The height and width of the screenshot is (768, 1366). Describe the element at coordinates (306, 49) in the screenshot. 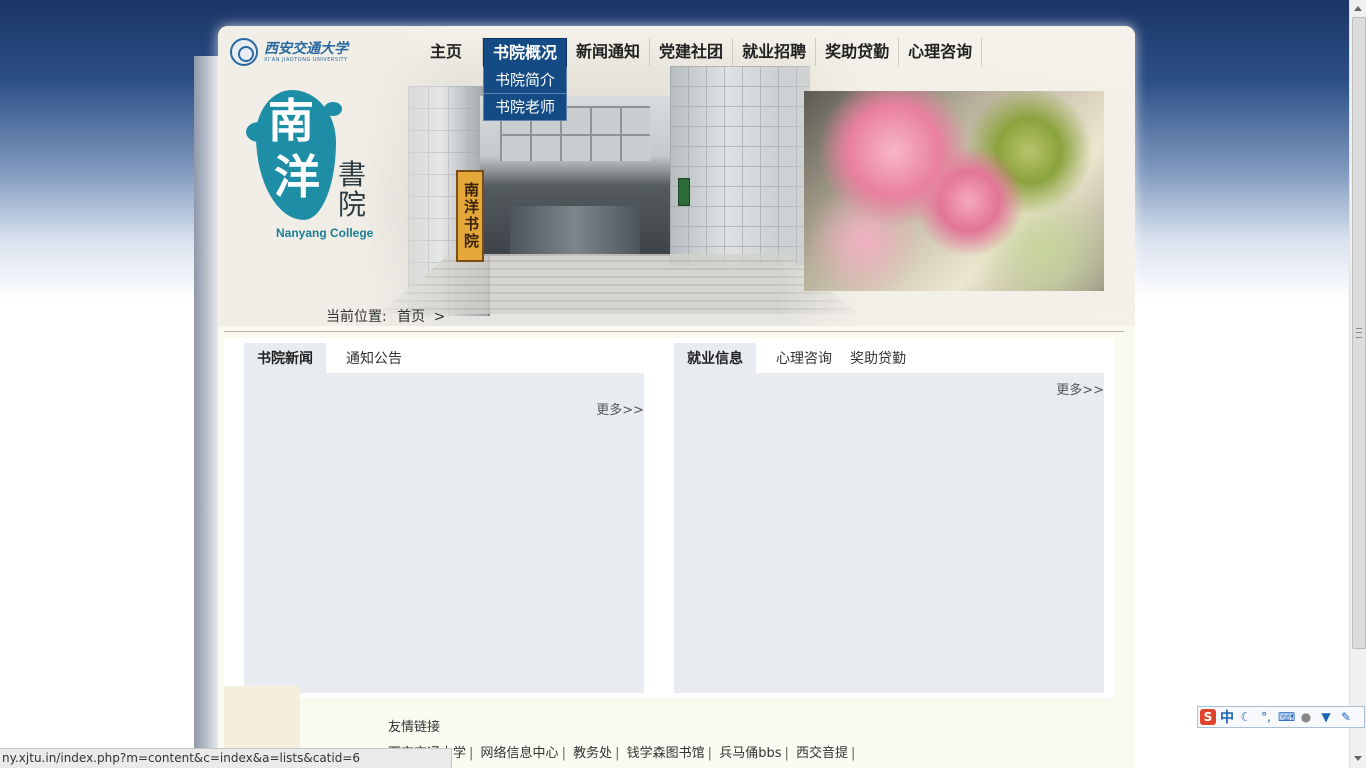

I see `university-name: 西安交通大学` at that location.